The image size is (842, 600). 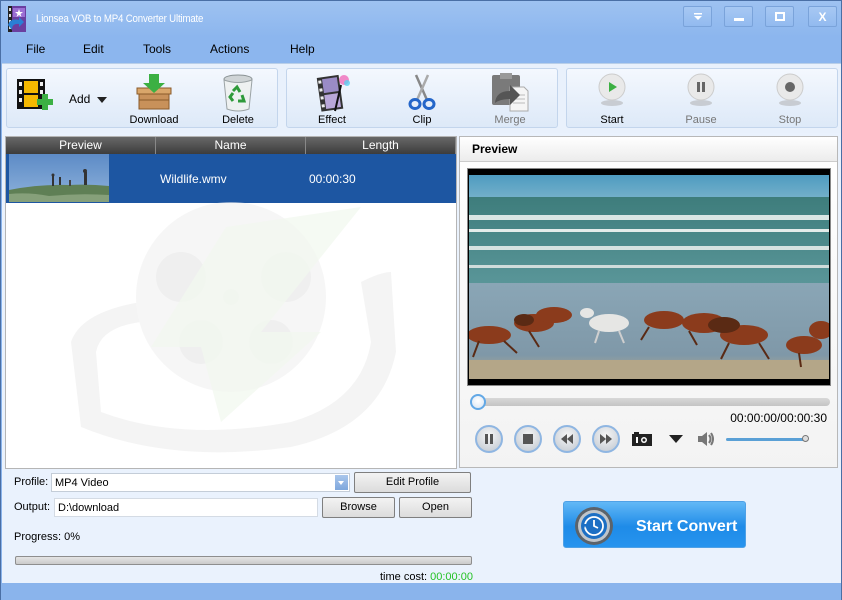 I want to click on maximize-button, so click(x=779, y=16).